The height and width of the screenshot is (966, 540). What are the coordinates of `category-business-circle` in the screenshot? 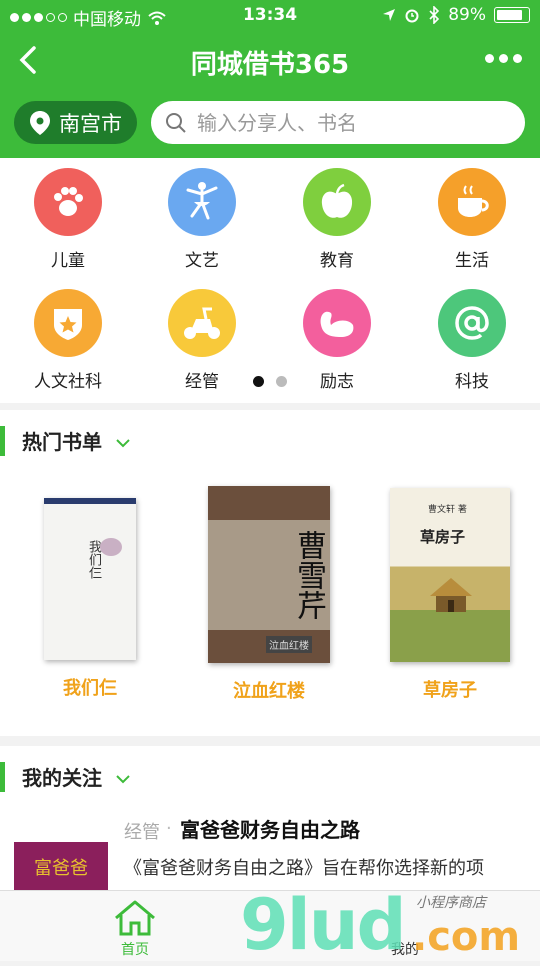 It's located at (202, 323).